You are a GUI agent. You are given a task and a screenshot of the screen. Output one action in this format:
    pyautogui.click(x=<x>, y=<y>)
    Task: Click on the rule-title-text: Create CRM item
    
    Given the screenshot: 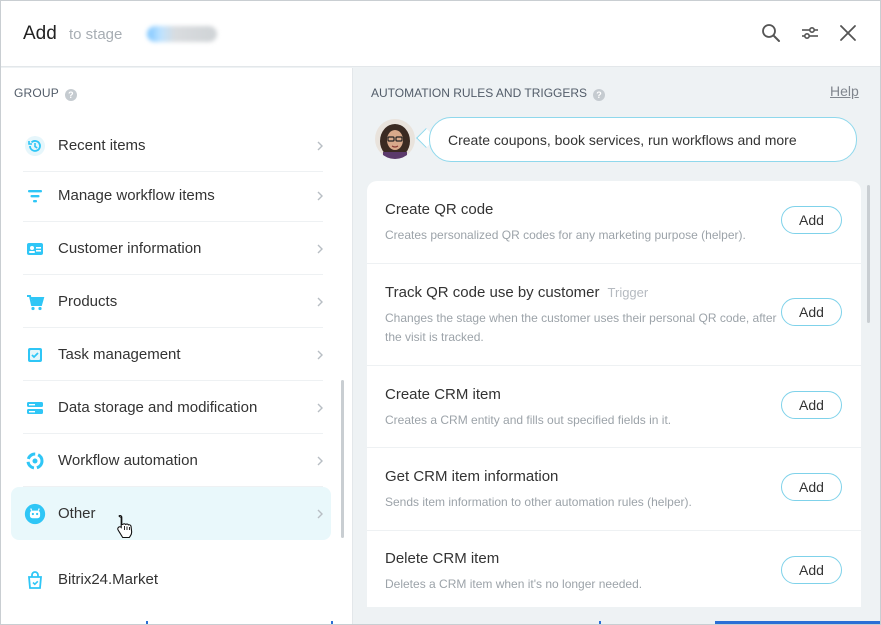 What is the action you would take?
    pyautogui.click(x=443, y=394)
    